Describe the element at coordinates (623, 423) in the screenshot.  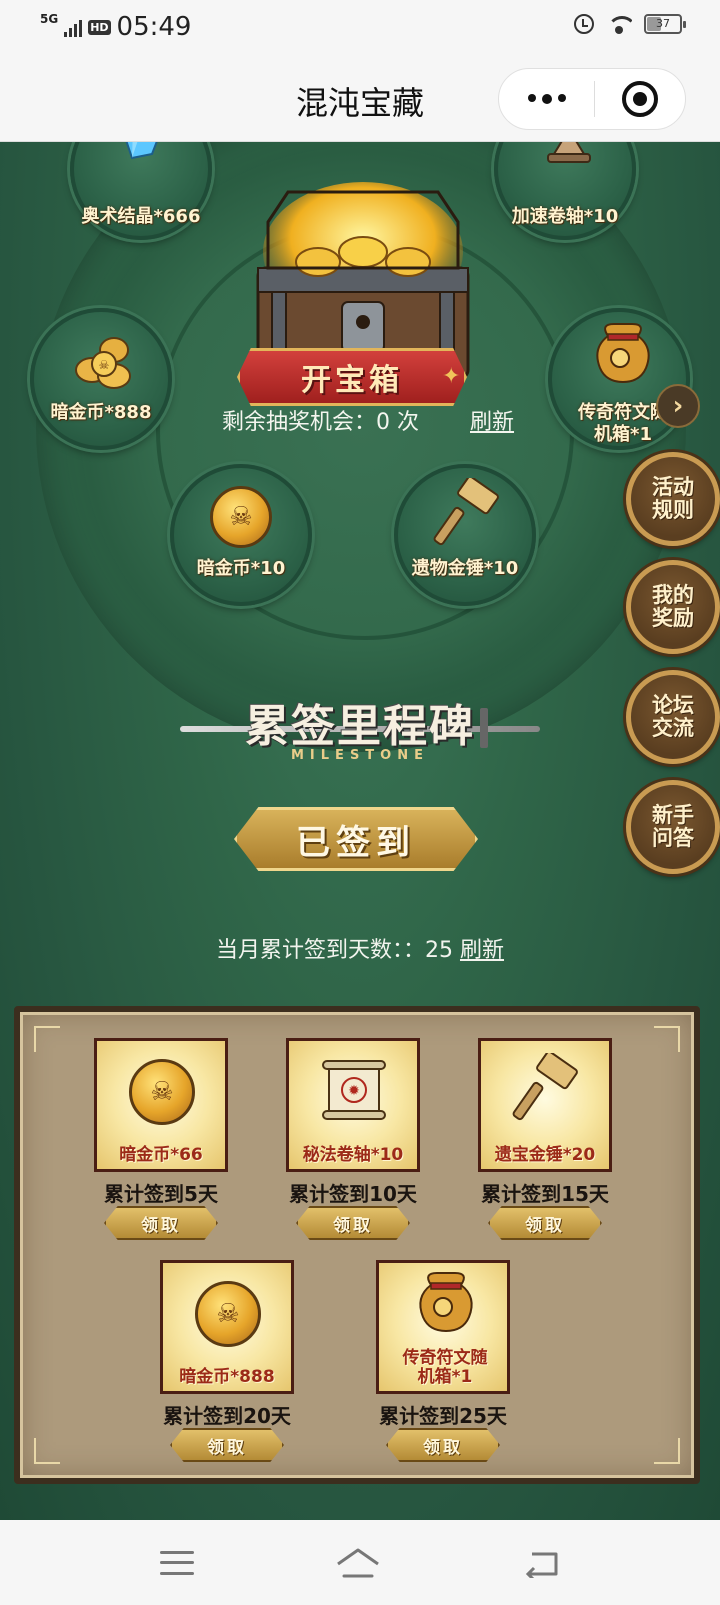
I see `reward-label: 传奇符文随机箱*1` at that location.